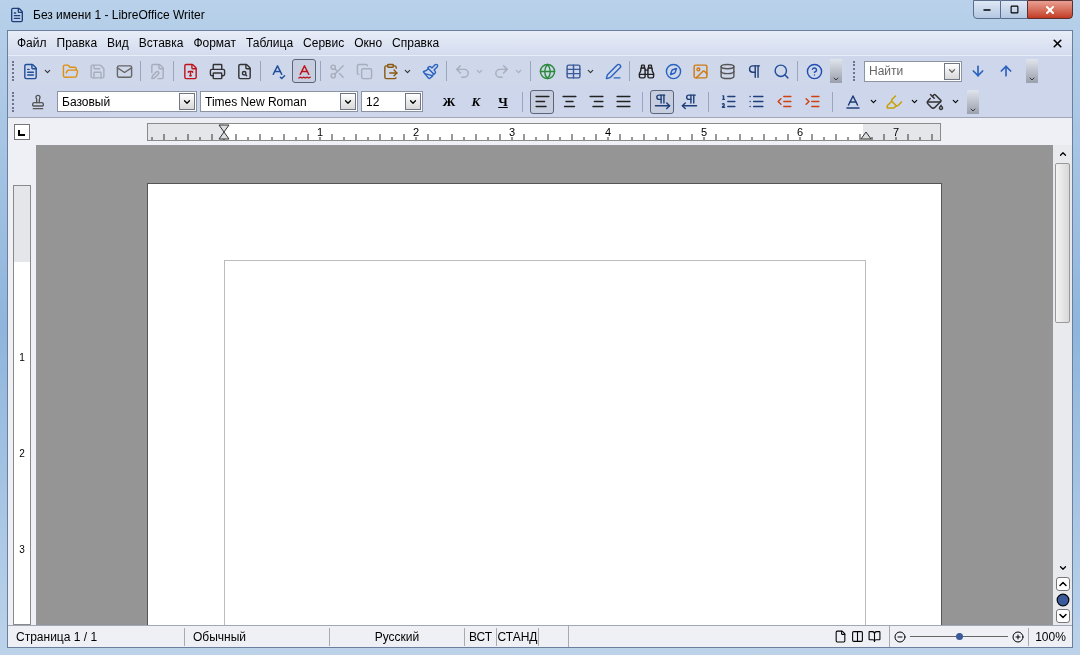 The image size is (1080, 655). What do you see at coordinates (1062, 568) in the screenshot?
I see `scroll-down-icon` at bounding box center [1062, 568].